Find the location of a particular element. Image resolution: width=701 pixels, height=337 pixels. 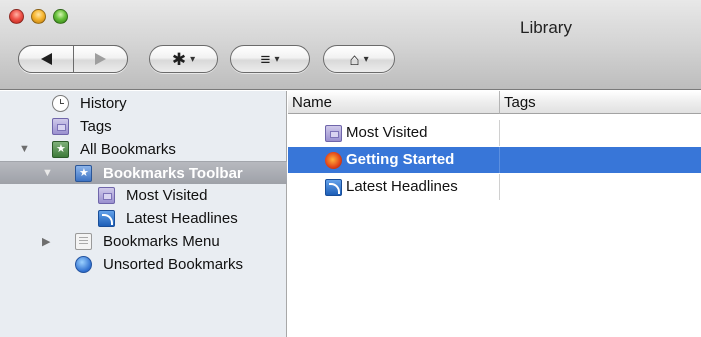

bookmarks-menu-icon is located at coordinates (83, 241).